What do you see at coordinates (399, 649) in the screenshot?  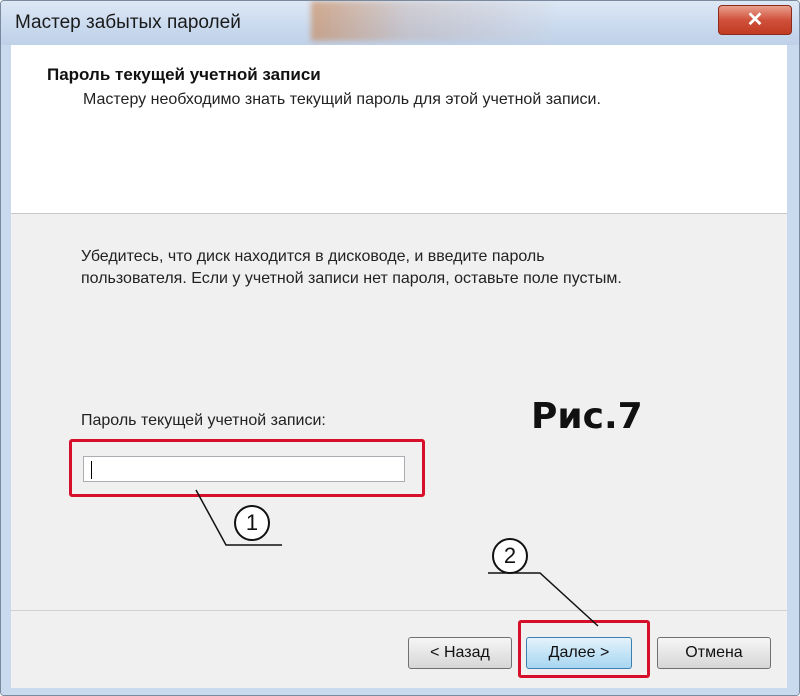 I see `wizard-footer: < Назад Далее > Отмена` at bounding box center [399, 649].